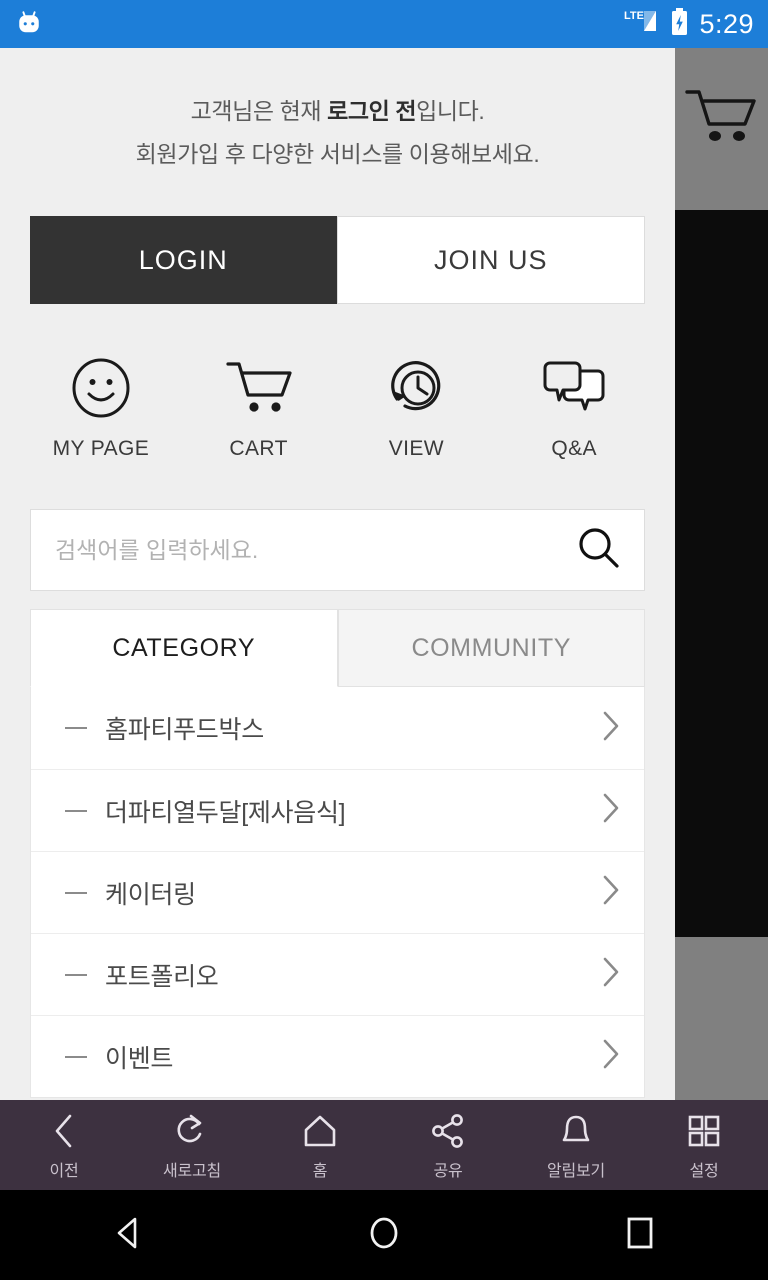 This screenshot has height=1280, width=768. What do you see at coordinates (490, 260) in the screenshot?
I see `join-us-button: JOIN US` at bounding box center [490, 260].